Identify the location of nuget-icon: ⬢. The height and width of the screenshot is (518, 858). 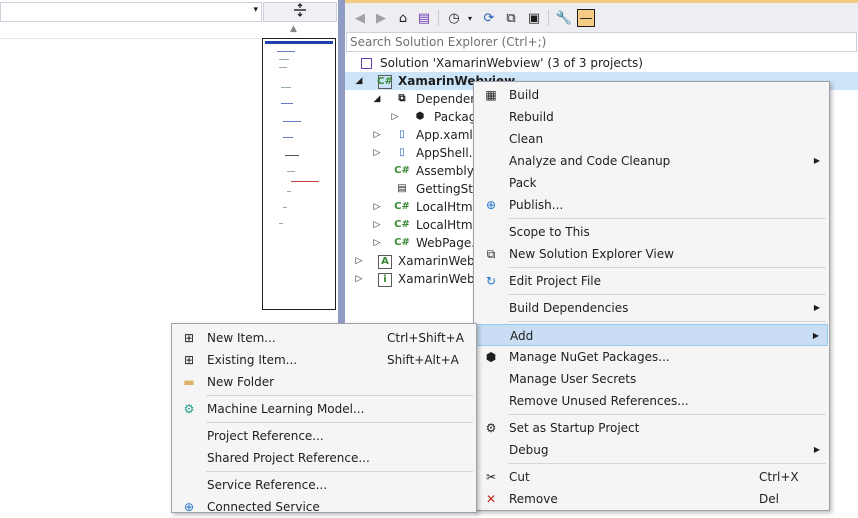
(491, 357).